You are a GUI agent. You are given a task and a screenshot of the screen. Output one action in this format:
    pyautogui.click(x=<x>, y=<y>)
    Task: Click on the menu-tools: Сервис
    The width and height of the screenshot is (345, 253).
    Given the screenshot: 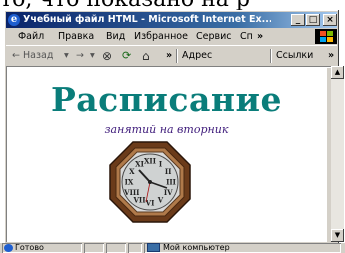 What is the action you would take?
    pyautogui.click(x=214, y=36)
    